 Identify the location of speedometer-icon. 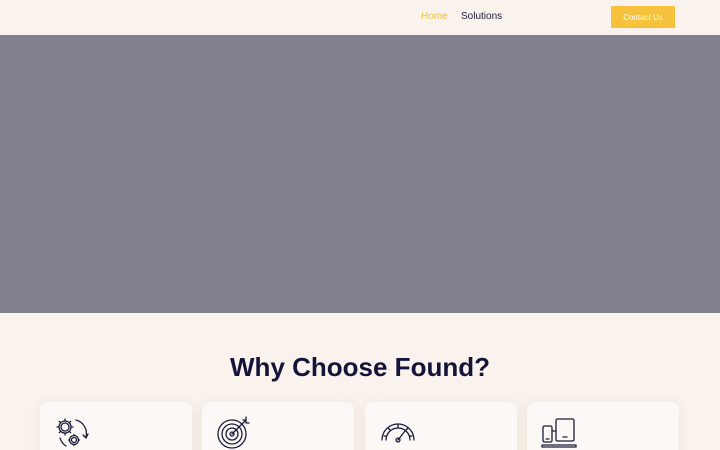
(398, 433).